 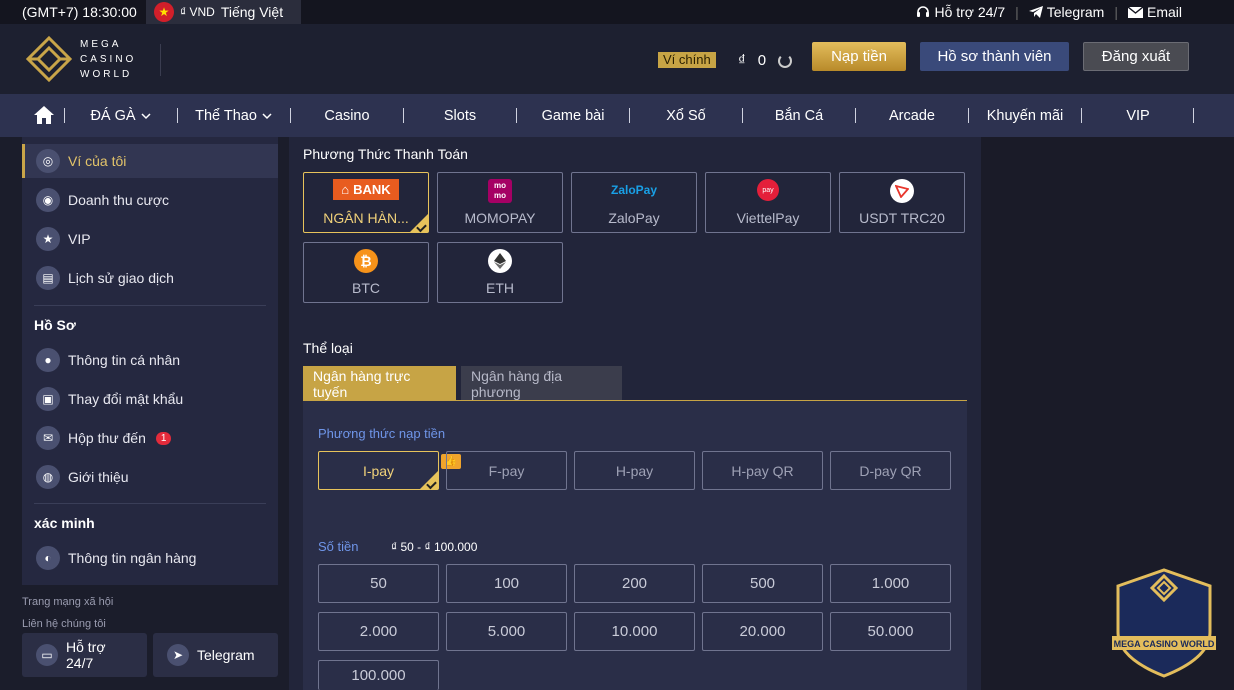 What do you see at coordinates (859, 56) in the screenshot?
I see `deposit-button: Nạp tiền` at bounding box center [859, 56].